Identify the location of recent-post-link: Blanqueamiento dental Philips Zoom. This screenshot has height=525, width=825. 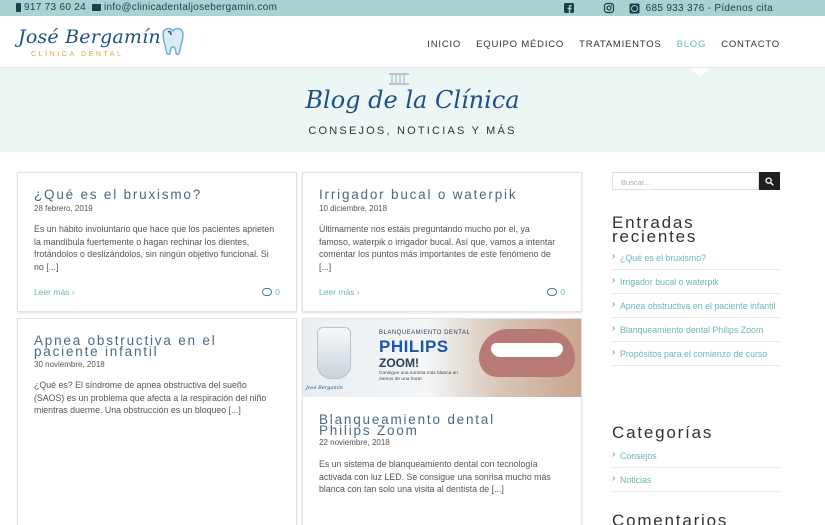
(696, 330).